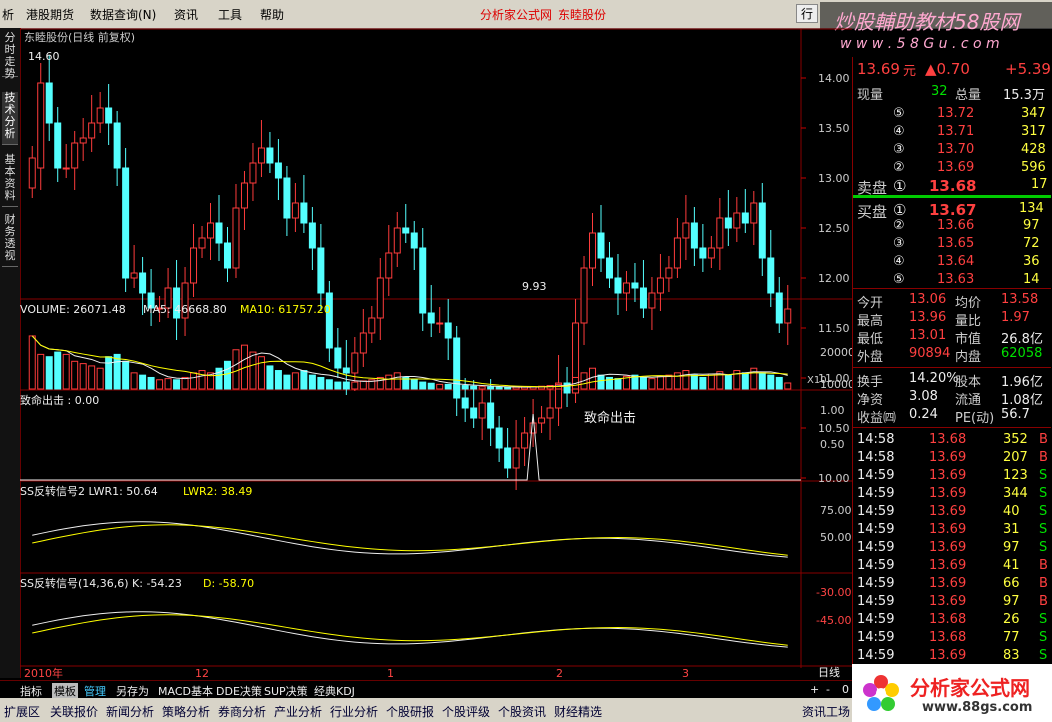  I want to click on tick-price: 13.68, so click(948, 637).